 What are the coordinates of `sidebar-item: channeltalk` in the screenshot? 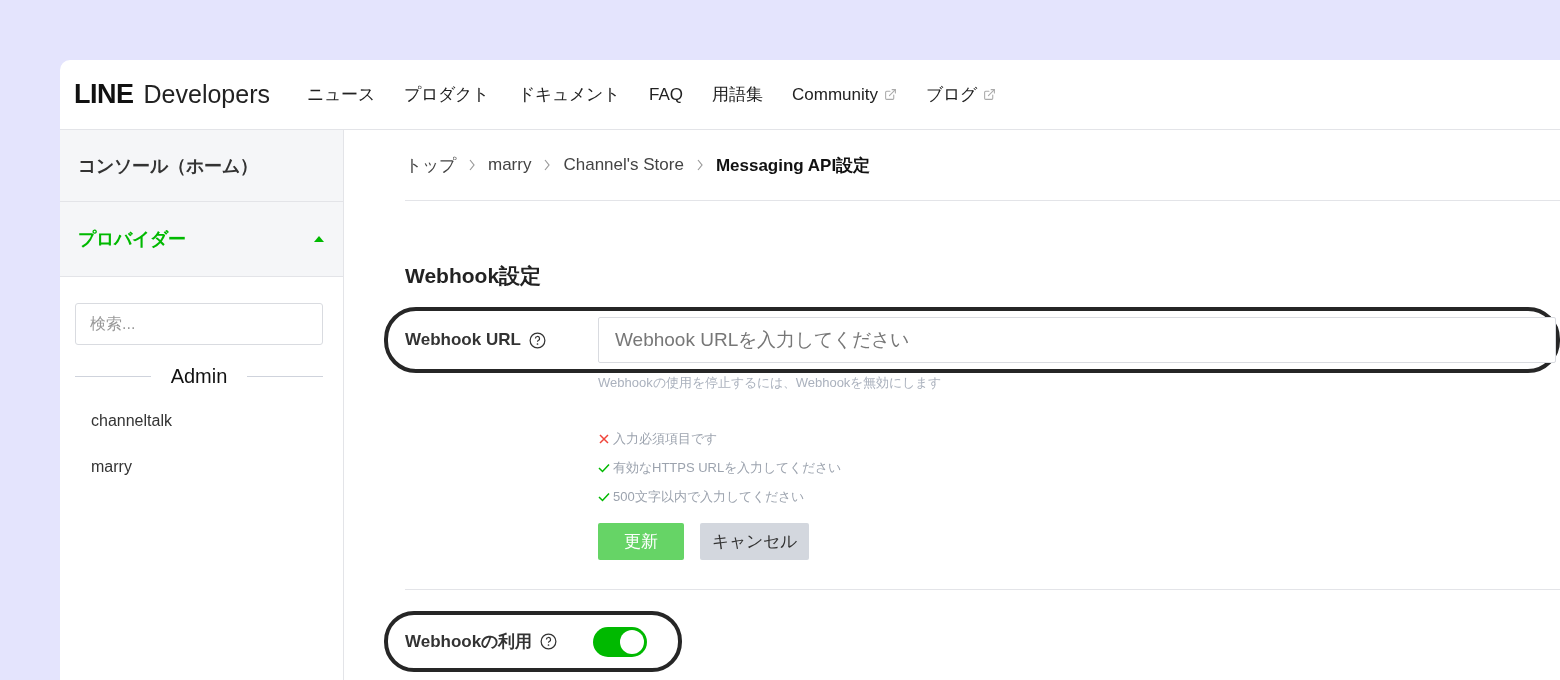 It's located at (217, 421).